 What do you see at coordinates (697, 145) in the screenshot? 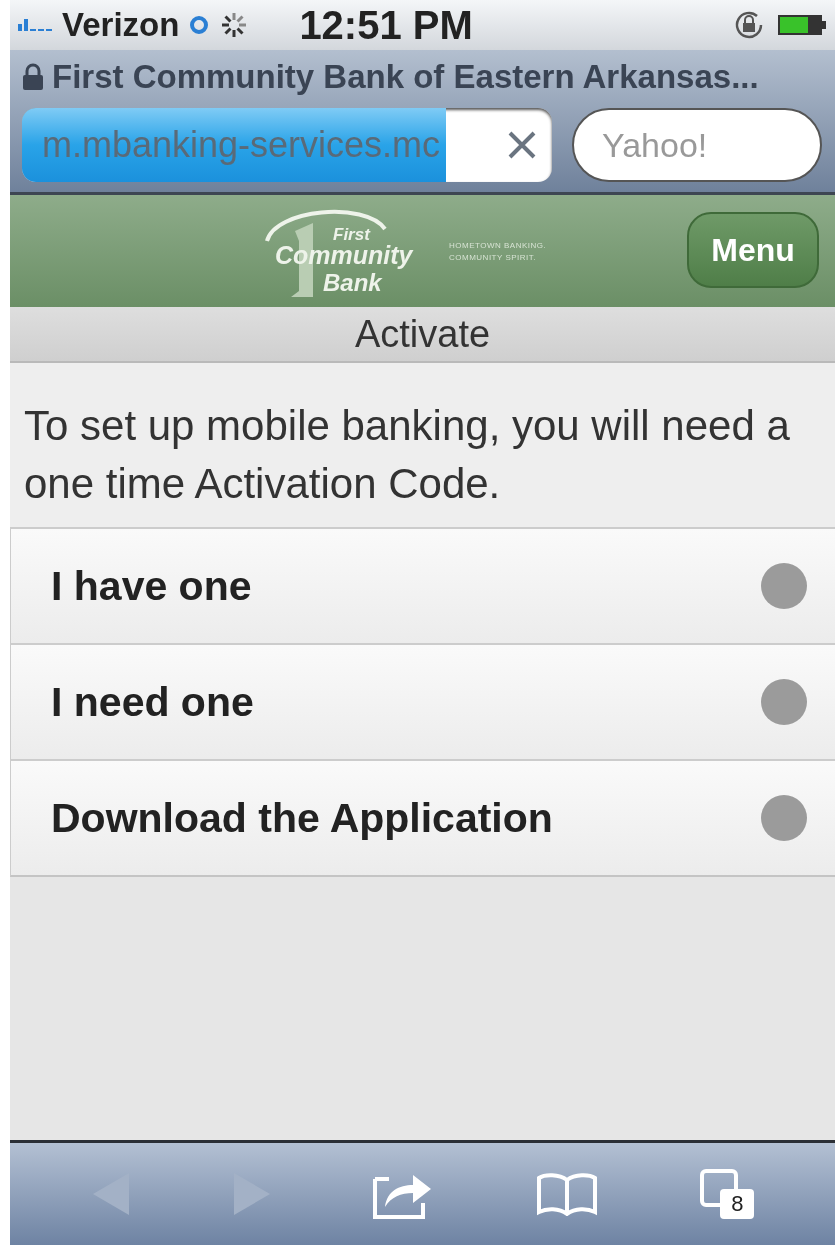
I see `search-field: Yahoo!` at bounding box center [697, 145].